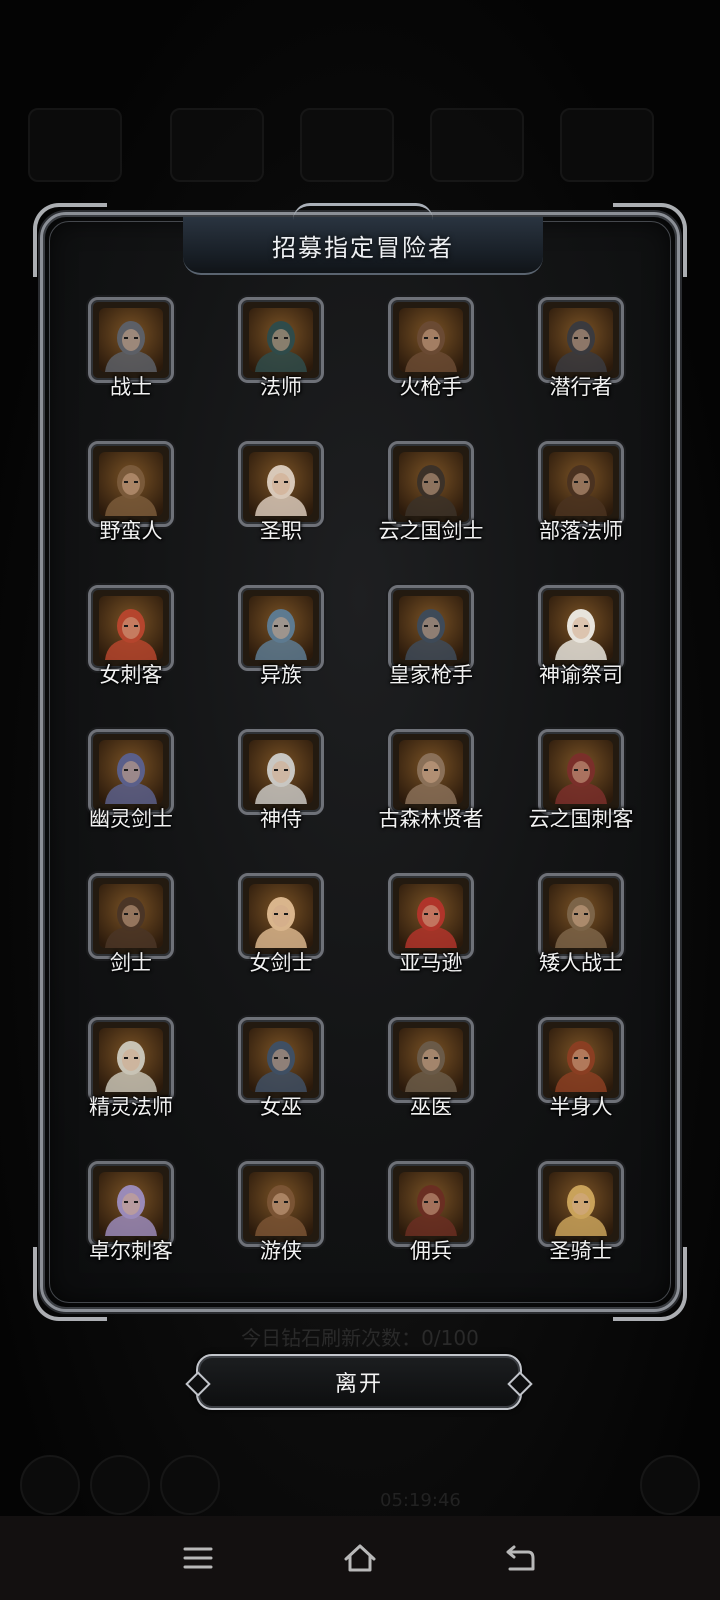  Describe the element at coordinates (281, 1060) in the screenshot. I see `witch-icon` at that location.